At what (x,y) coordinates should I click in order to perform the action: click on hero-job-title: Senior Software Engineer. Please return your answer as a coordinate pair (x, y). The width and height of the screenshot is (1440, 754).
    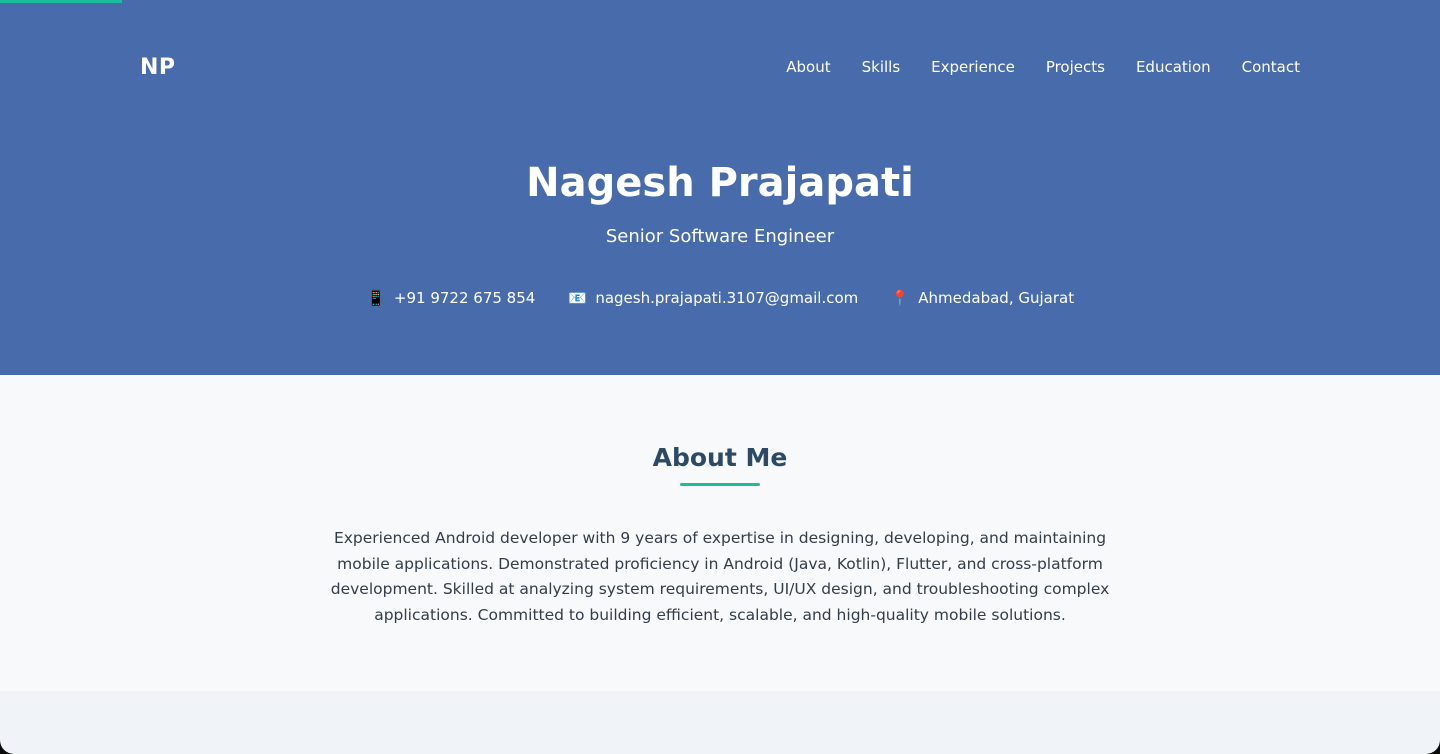
    Looking at the image, I should click on (720, 236).